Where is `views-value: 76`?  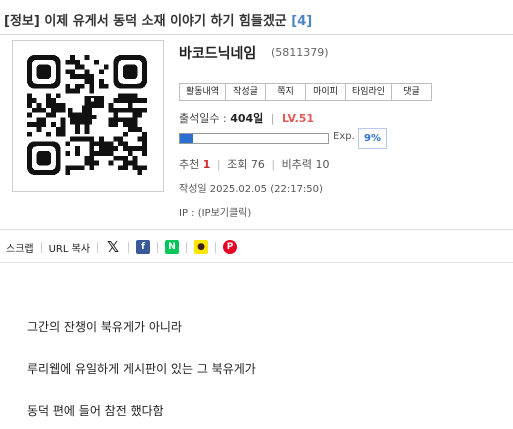 views-value: 76 is located at coordinates (257, 164).